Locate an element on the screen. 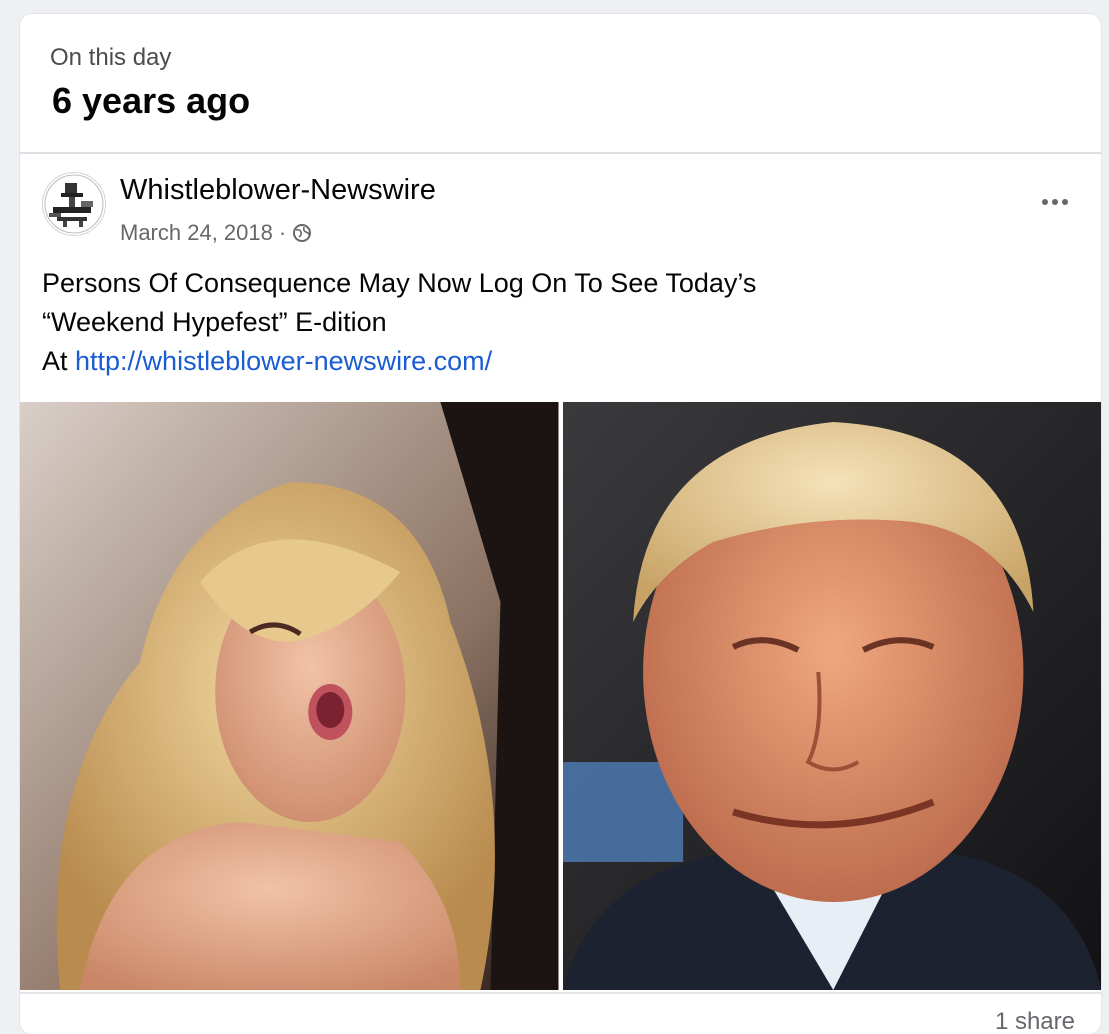 This screenshot has height=1034, width=1109. more-options-button is located at coordinates (1055, 202).